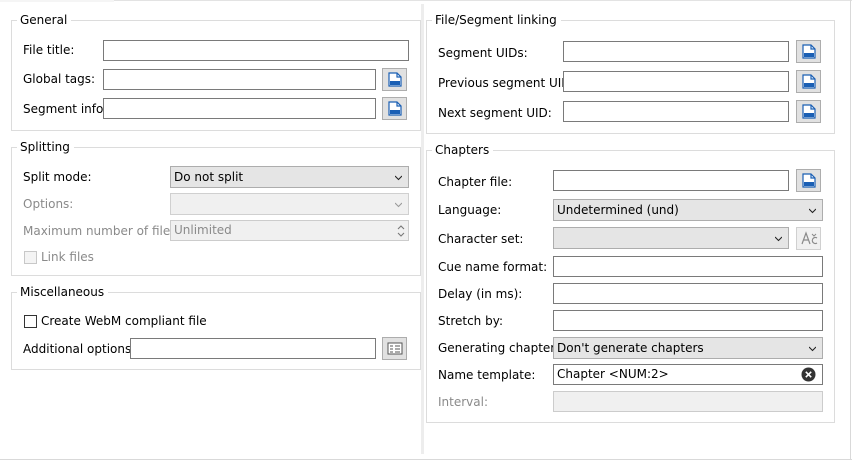 The image size is (852, 464). Describe the element at coordinates (57, 1) in the screenshot. I see `selected-tab-edge` at that location.